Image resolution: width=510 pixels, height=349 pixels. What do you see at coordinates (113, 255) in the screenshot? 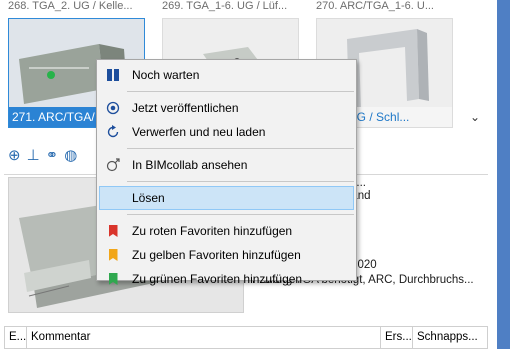
I see `yellow-flag-icon` at bounding box center [113, 255].